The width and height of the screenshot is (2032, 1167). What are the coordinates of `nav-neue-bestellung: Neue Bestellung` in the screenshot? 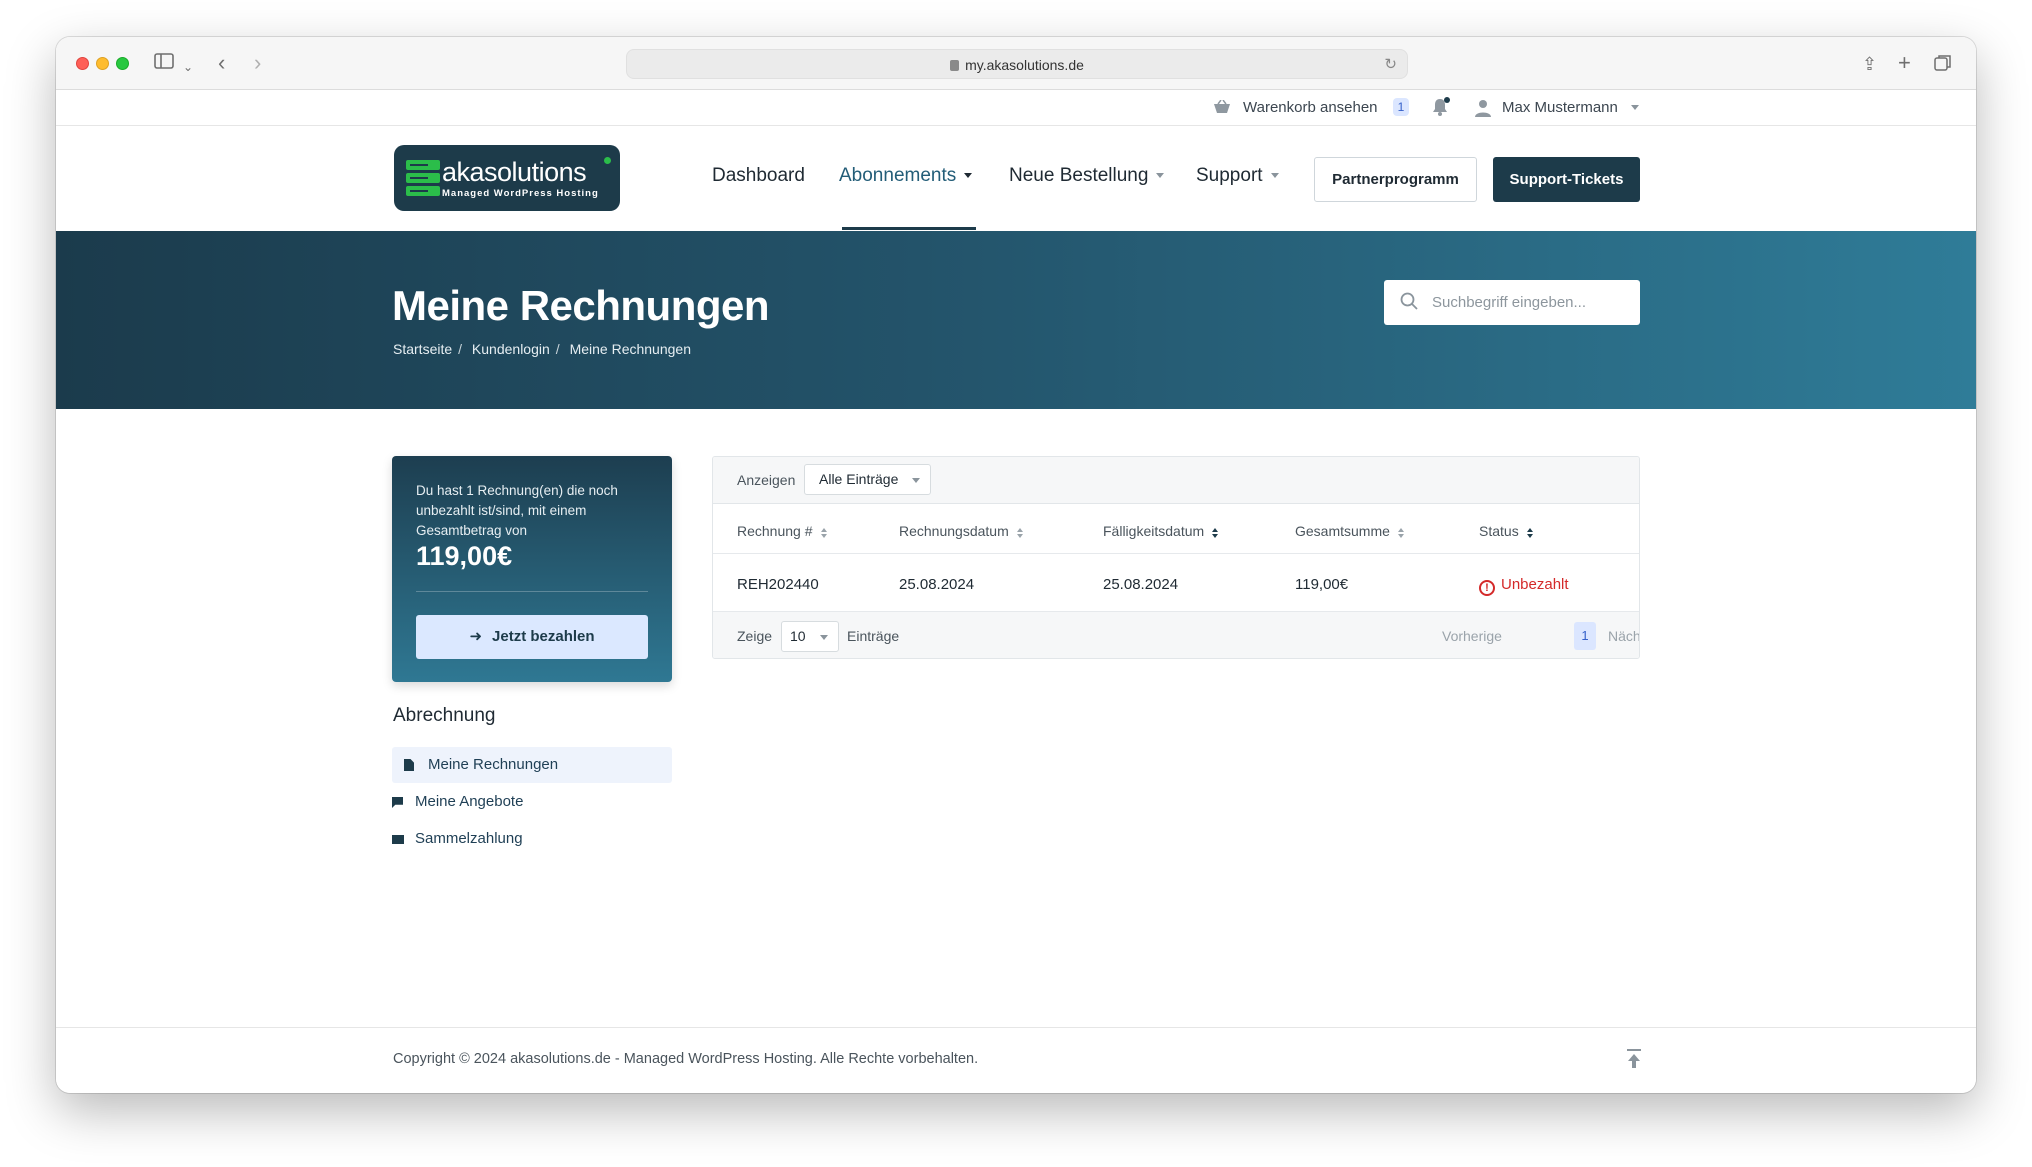 It's located at (1087, 176).